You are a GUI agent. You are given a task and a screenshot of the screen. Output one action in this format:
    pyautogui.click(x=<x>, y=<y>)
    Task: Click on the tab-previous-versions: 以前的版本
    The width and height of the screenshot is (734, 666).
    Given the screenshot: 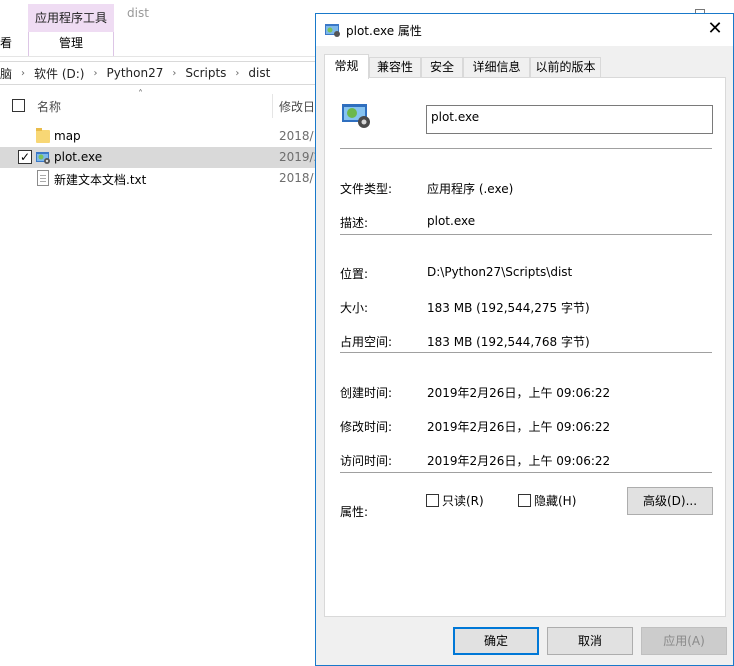 What is the action you would take?
    pyautogui.click(x=565, y=67)
    